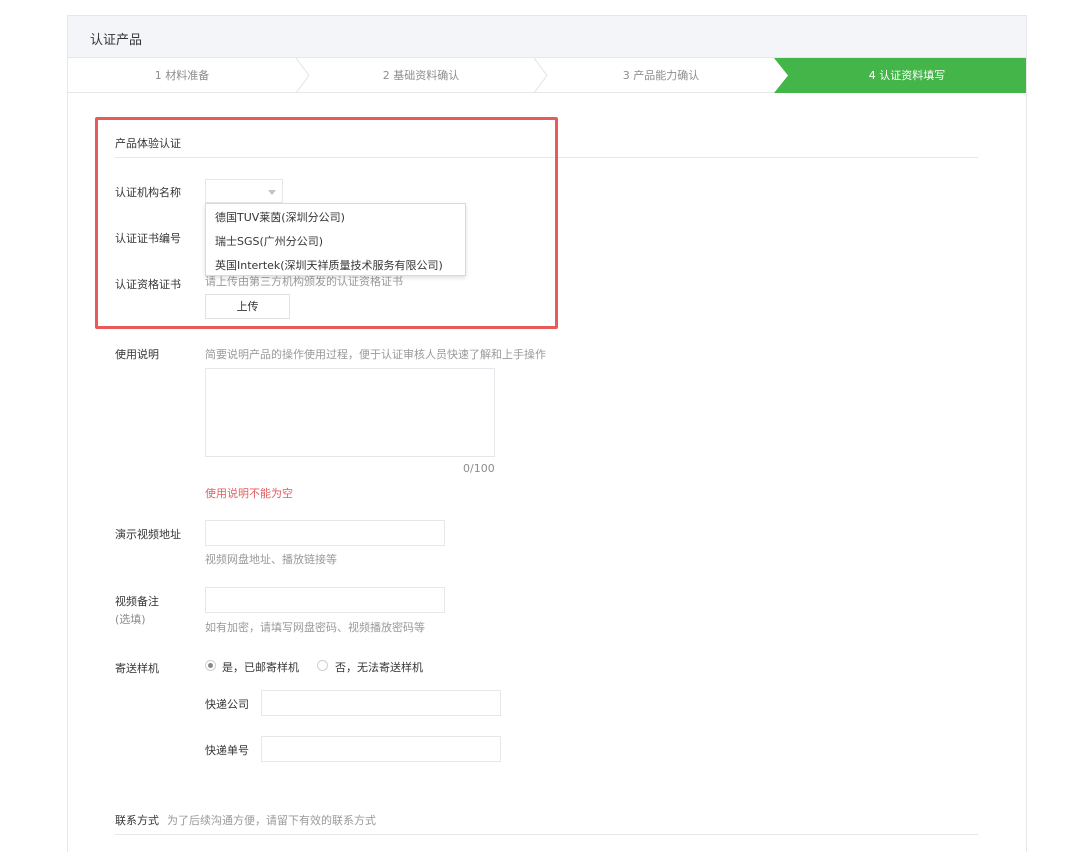  What do you see at coordinates (329, 265) in the screenshot?
I see `dropdown-option: 英国Intertek(深圳天祥质量技术服务有限公司)` at bounding box center [329, 265].